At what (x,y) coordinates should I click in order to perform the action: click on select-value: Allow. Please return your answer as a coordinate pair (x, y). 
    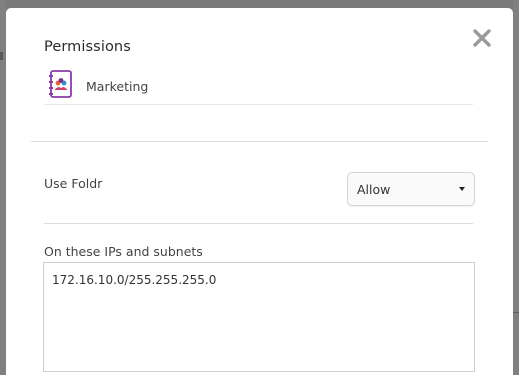
    Looking at the image, I should click on (374, 189).